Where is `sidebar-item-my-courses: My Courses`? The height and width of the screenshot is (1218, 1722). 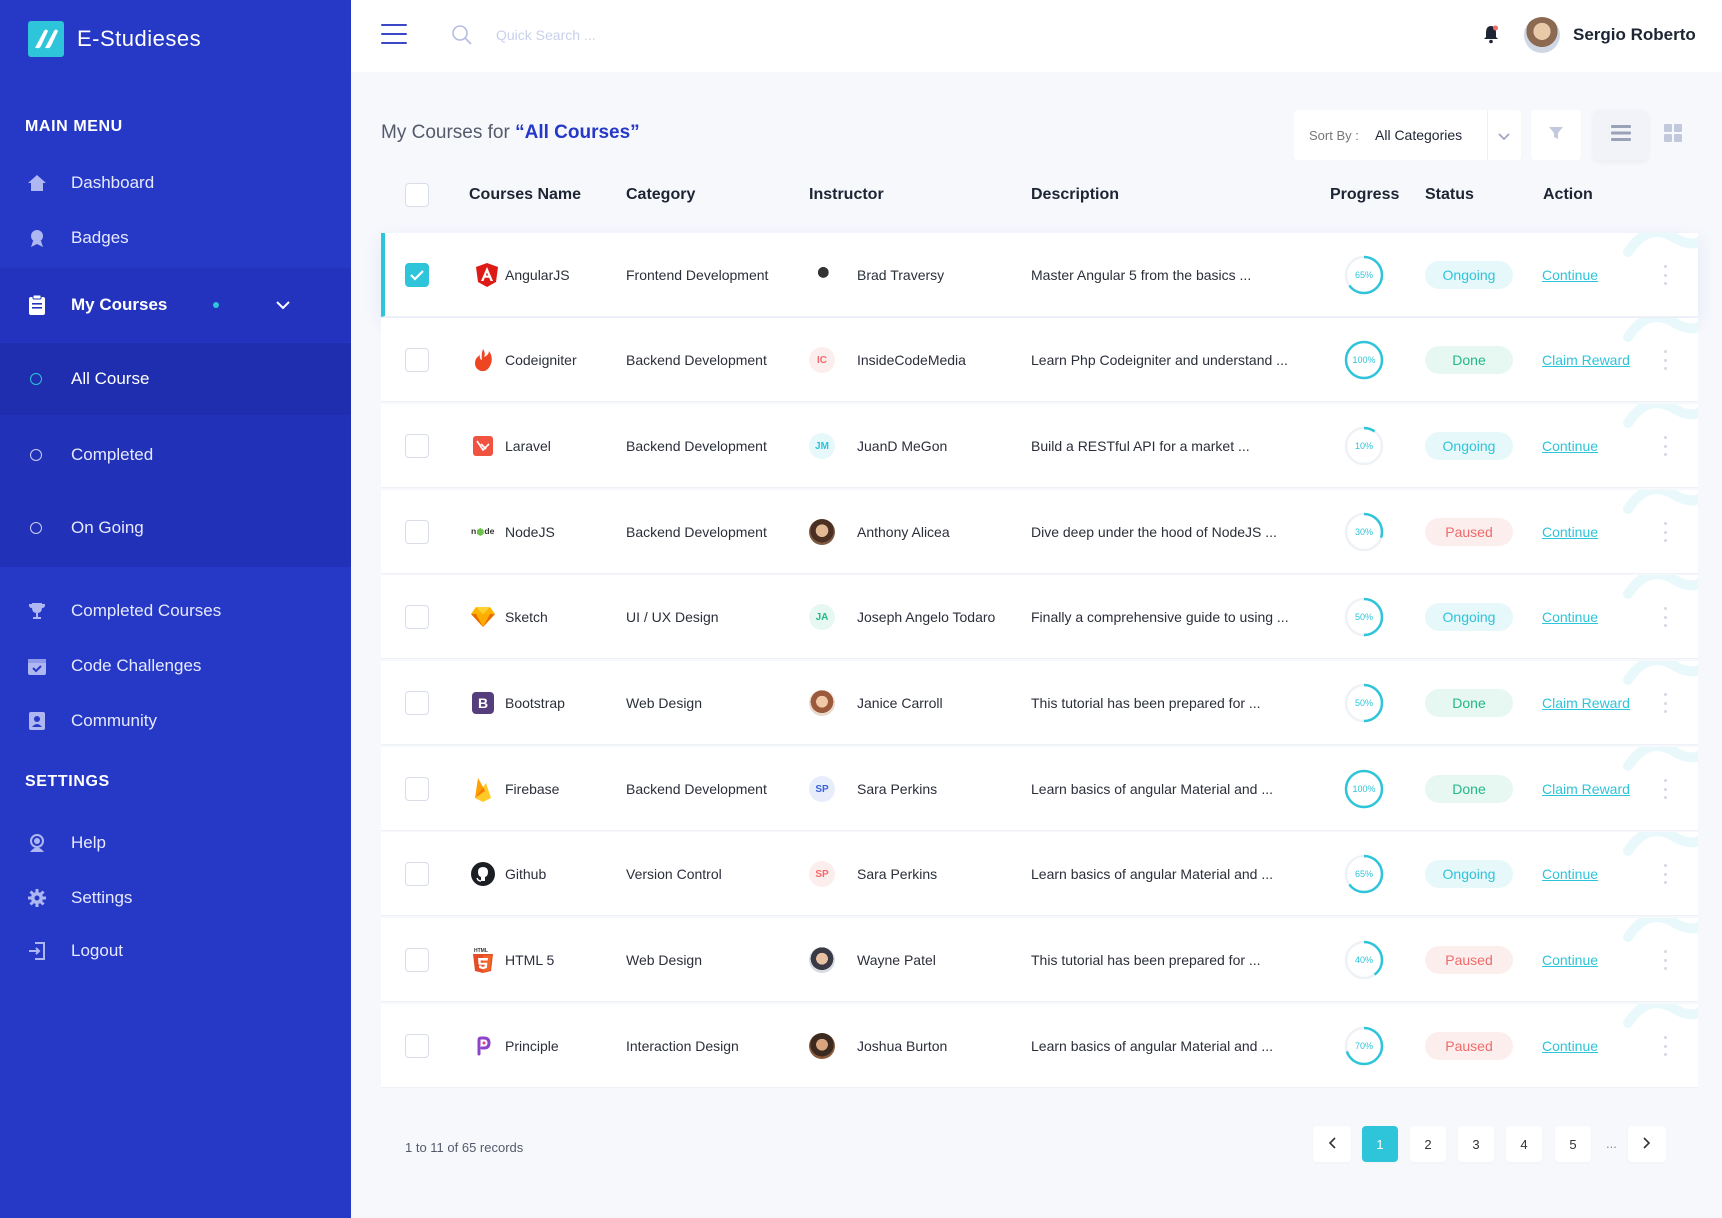
sidebar-item-my-courses: My Courses is located at coordinates (175, 305).